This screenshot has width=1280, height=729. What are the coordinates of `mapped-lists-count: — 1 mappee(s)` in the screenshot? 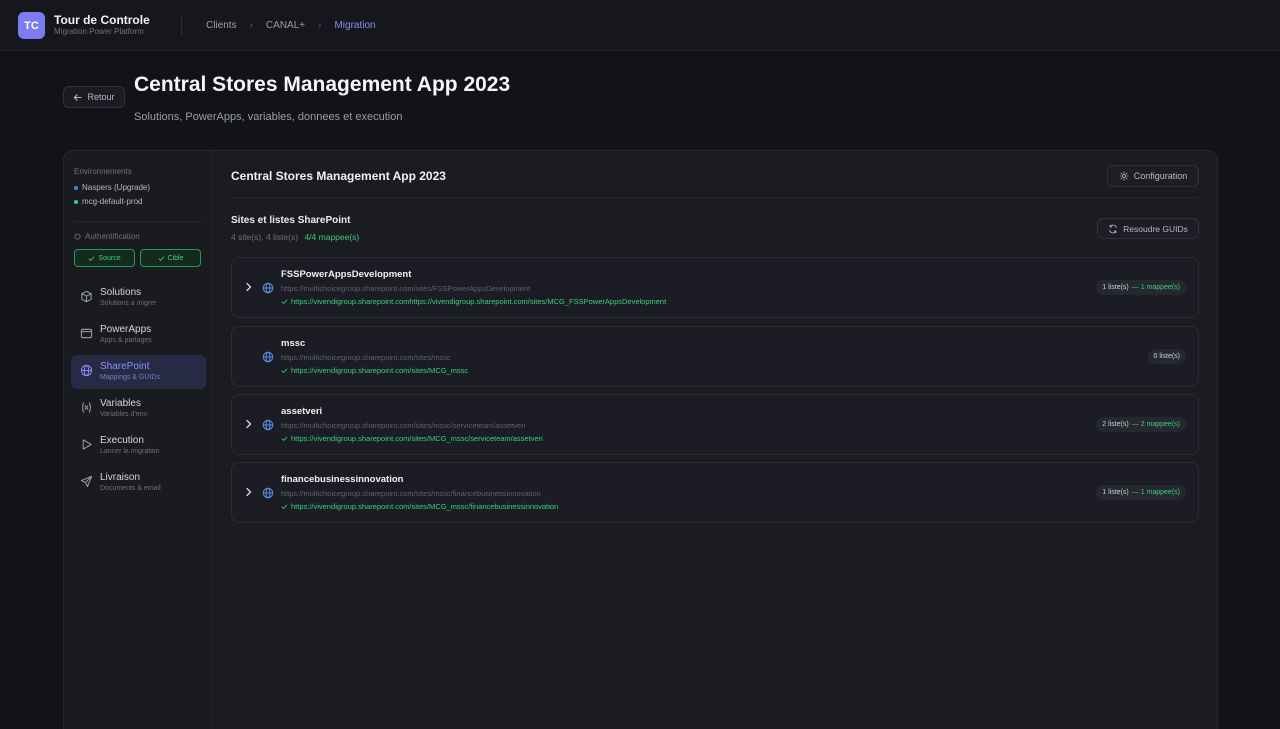 It's located at (1155, 492).